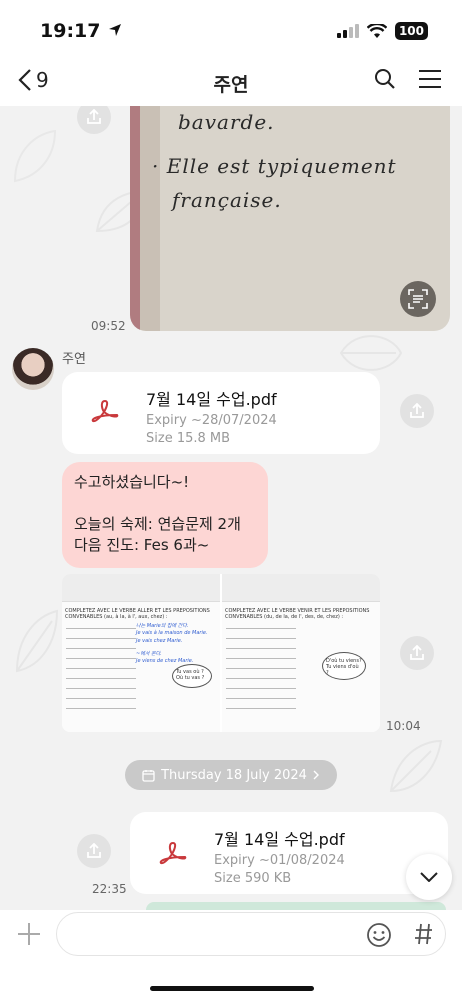 This screenshot has height=1000, width=462. Describe the element at coordinates (115, 30) in the screenshot. I see `location-arrow-icon` at that location.